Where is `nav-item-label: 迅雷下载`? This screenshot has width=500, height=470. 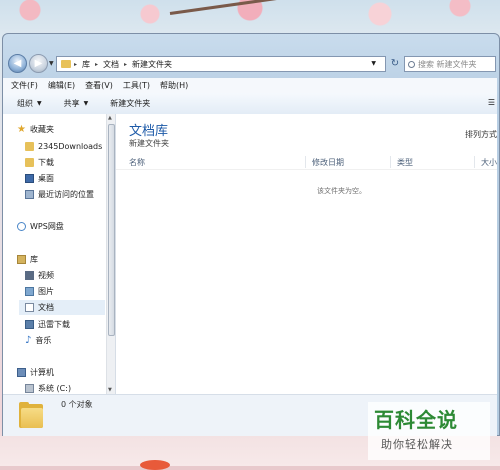
nav-item-label: 迅雷下载 is located at coordinates (54, 324).